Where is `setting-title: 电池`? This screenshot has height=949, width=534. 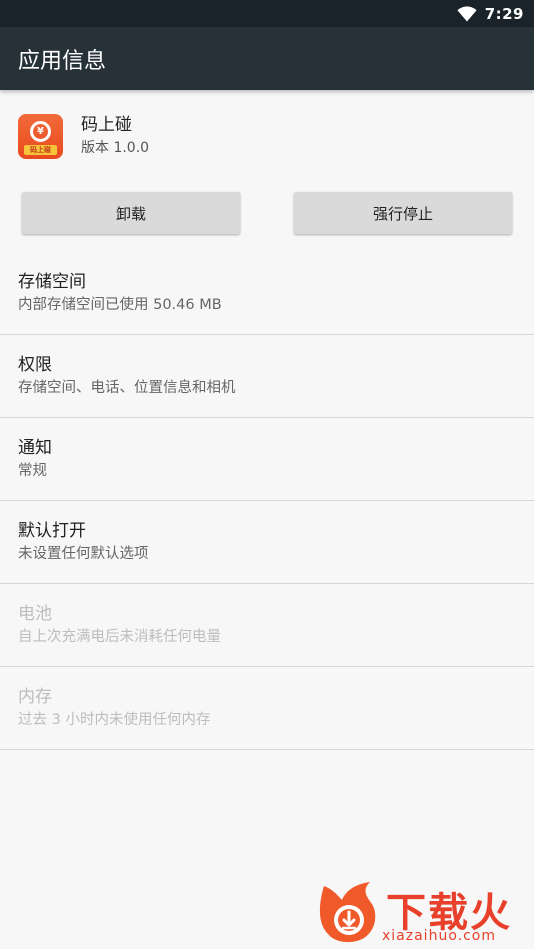
setting-title: 电池 is located at coordinates (35, 614).